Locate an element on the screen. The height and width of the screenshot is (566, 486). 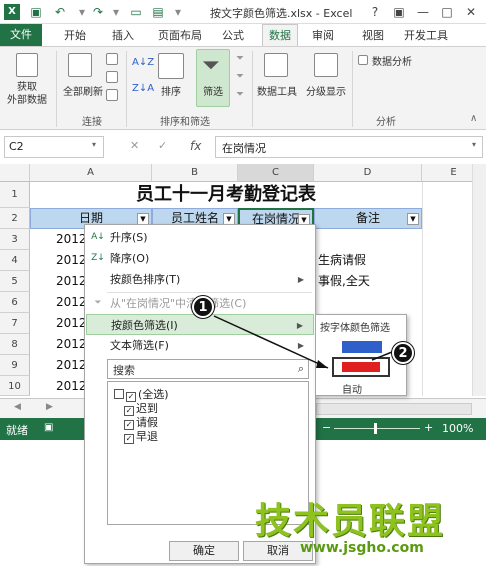
watermark-logo: 技术员联盟 is located at coordinates (350, 521).